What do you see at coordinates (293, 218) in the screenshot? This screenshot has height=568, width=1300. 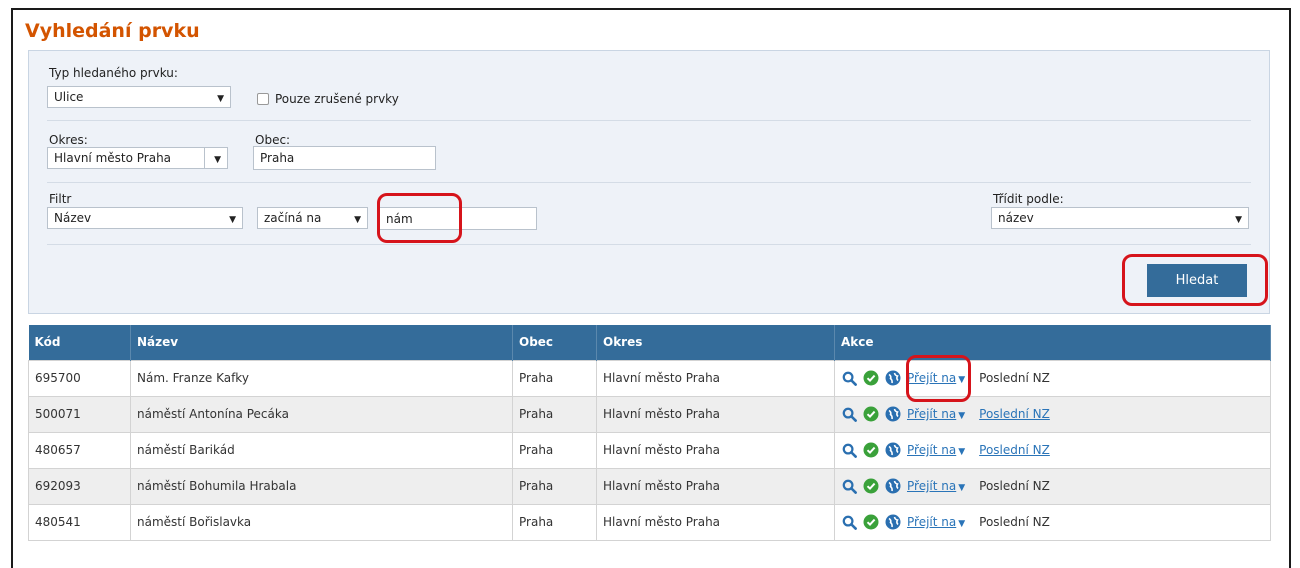 I see `filter-operator-select-value: začíná na` at bounding box center [293, 218].